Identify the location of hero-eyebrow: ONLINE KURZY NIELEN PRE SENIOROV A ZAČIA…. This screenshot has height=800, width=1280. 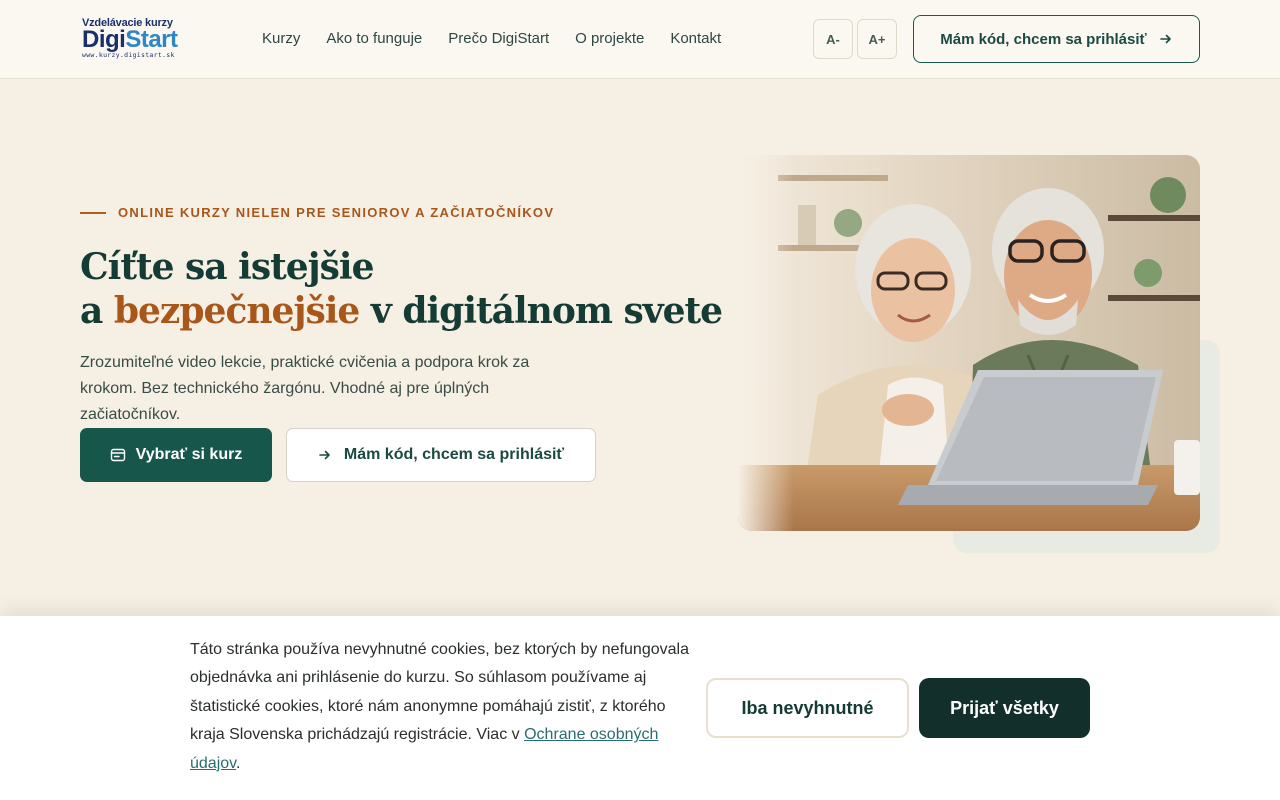
(317, 212).